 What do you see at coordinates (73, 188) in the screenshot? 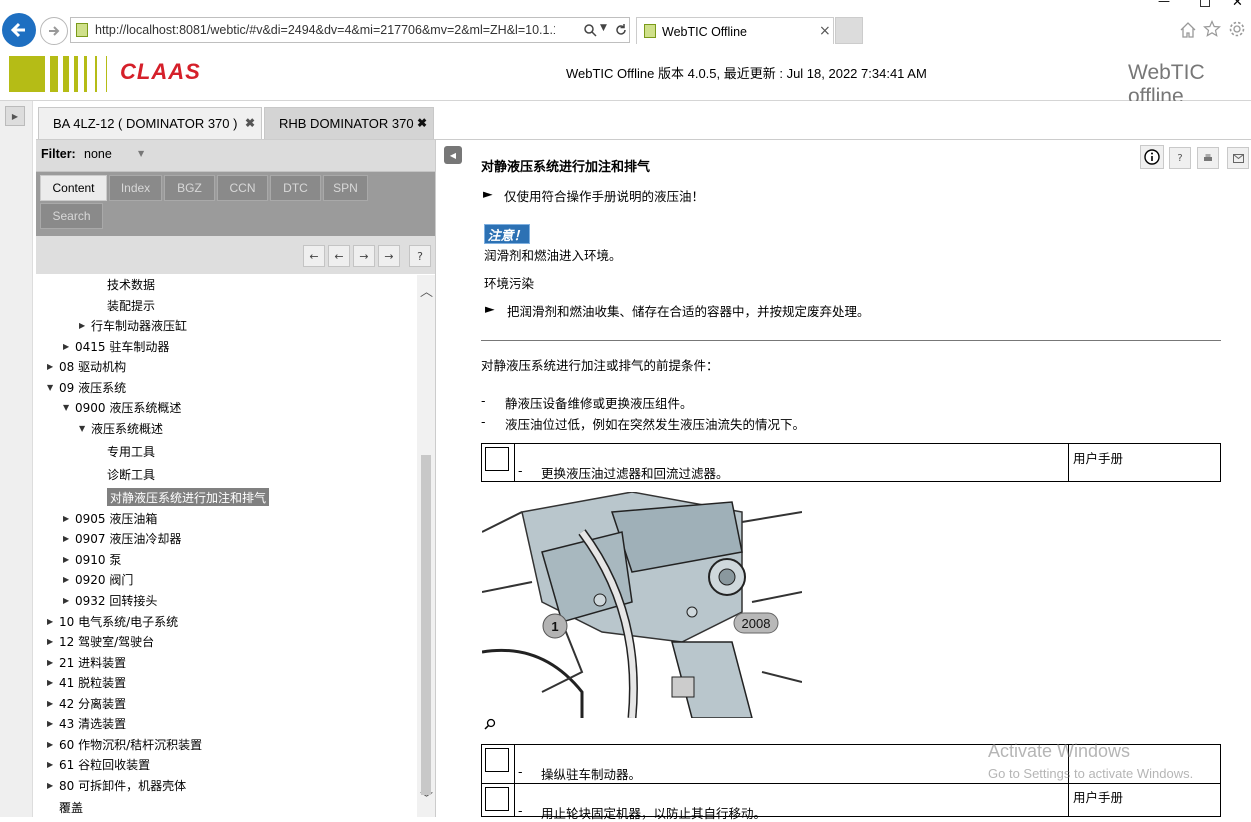
I see `tab-content: Content` at bounding box center [73, 188].